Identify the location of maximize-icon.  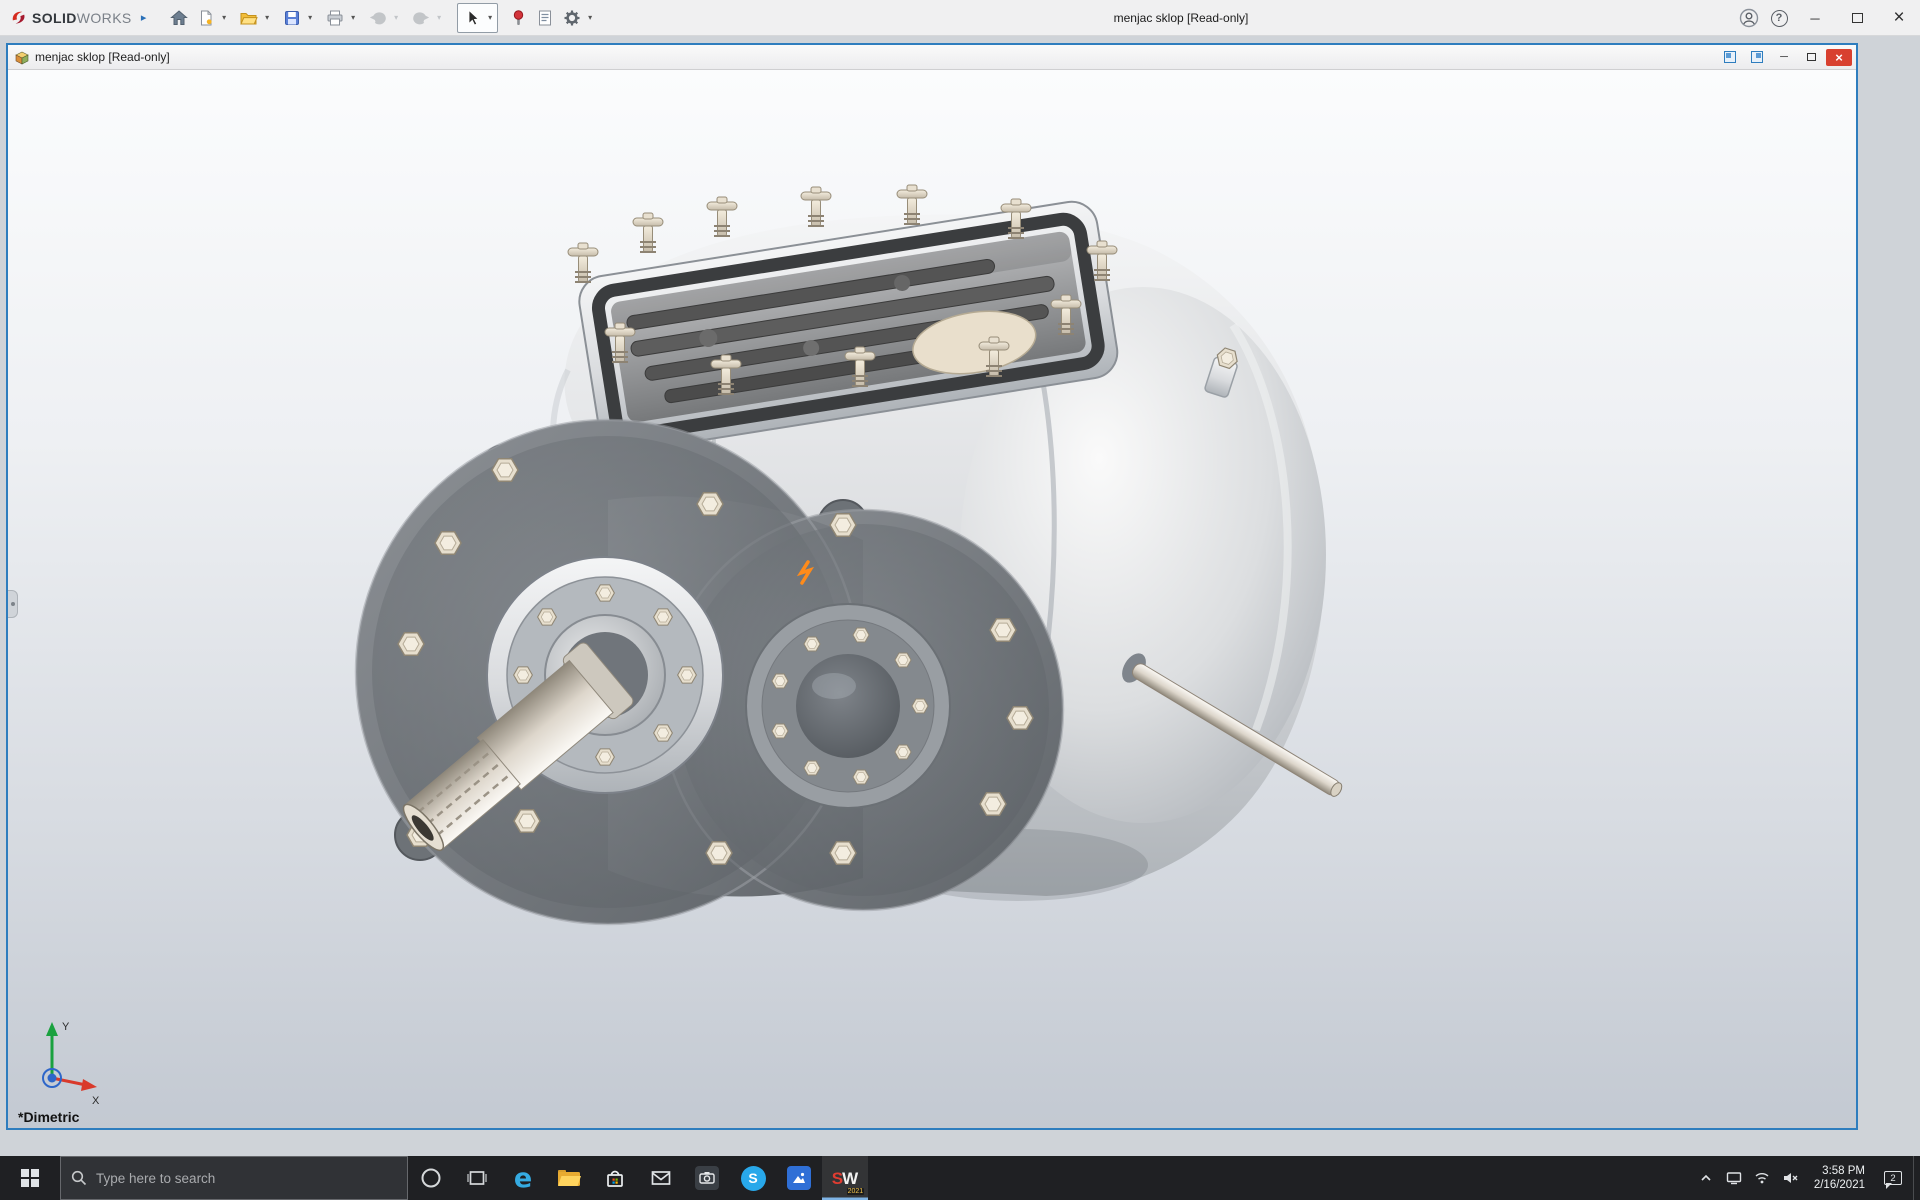
(1857, 18).